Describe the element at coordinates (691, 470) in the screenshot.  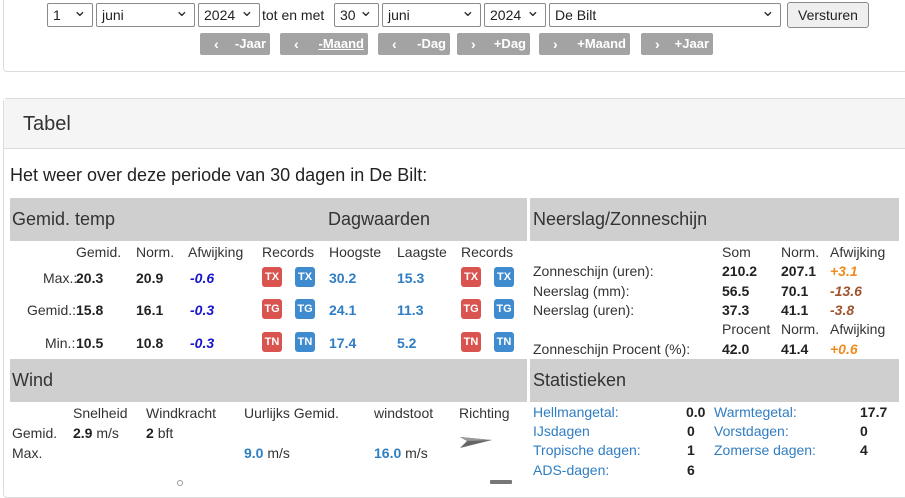
I see `ads-dagen-value: 6` at that location.